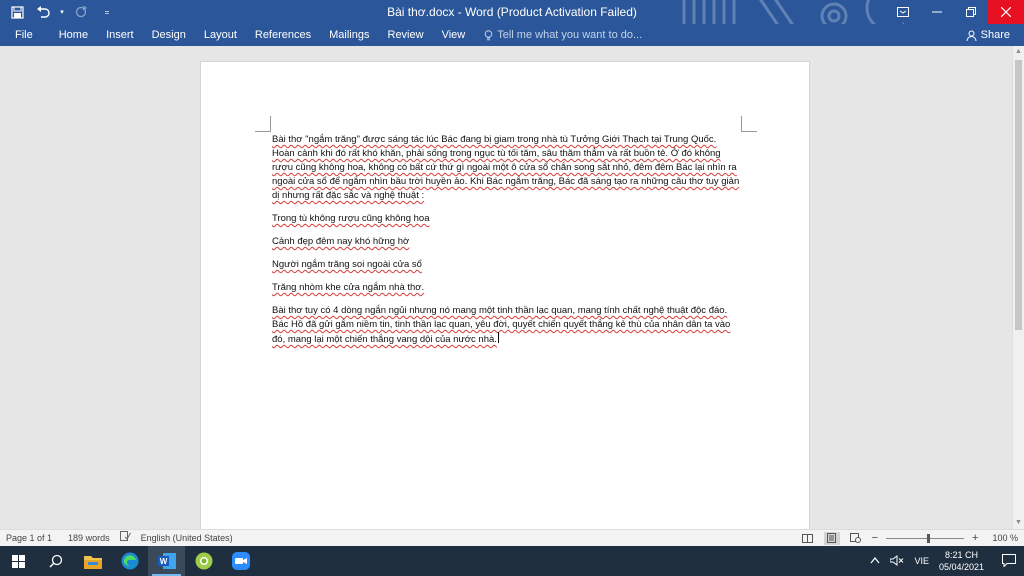 Image resolution: width=1024 pixels, height=576 pixels. What do you see at coordinates (961, 561) in the screenshot?
I see `clock: 8:21 CH 05/04/2021` at bounding box center [961, 561].